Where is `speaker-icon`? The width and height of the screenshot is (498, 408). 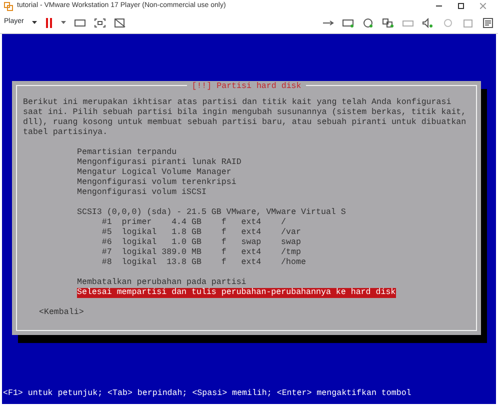
speaker-icon is located at coordinates (428, 23).